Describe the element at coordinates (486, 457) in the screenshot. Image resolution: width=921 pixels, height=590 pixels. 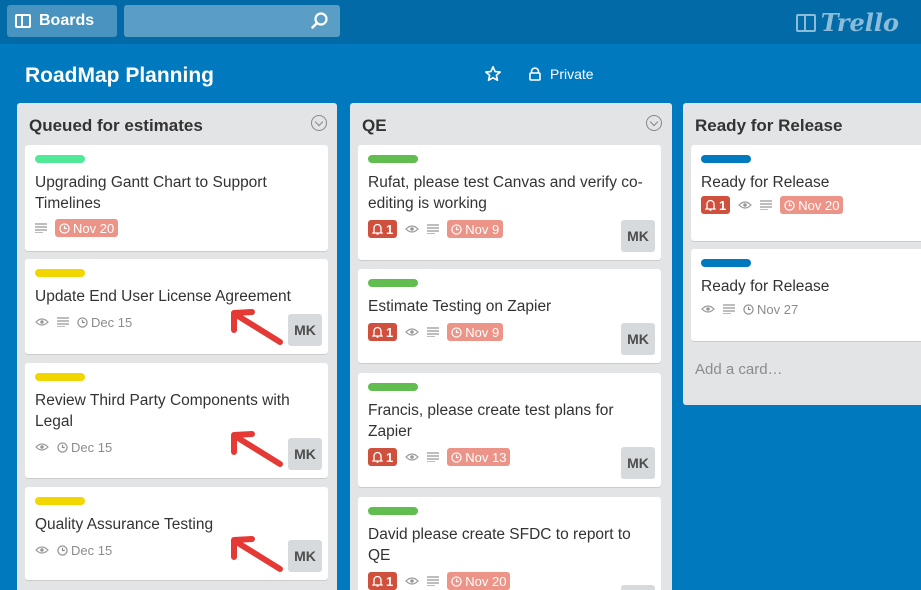
I see `due-date-text: Nov 13` at that location.